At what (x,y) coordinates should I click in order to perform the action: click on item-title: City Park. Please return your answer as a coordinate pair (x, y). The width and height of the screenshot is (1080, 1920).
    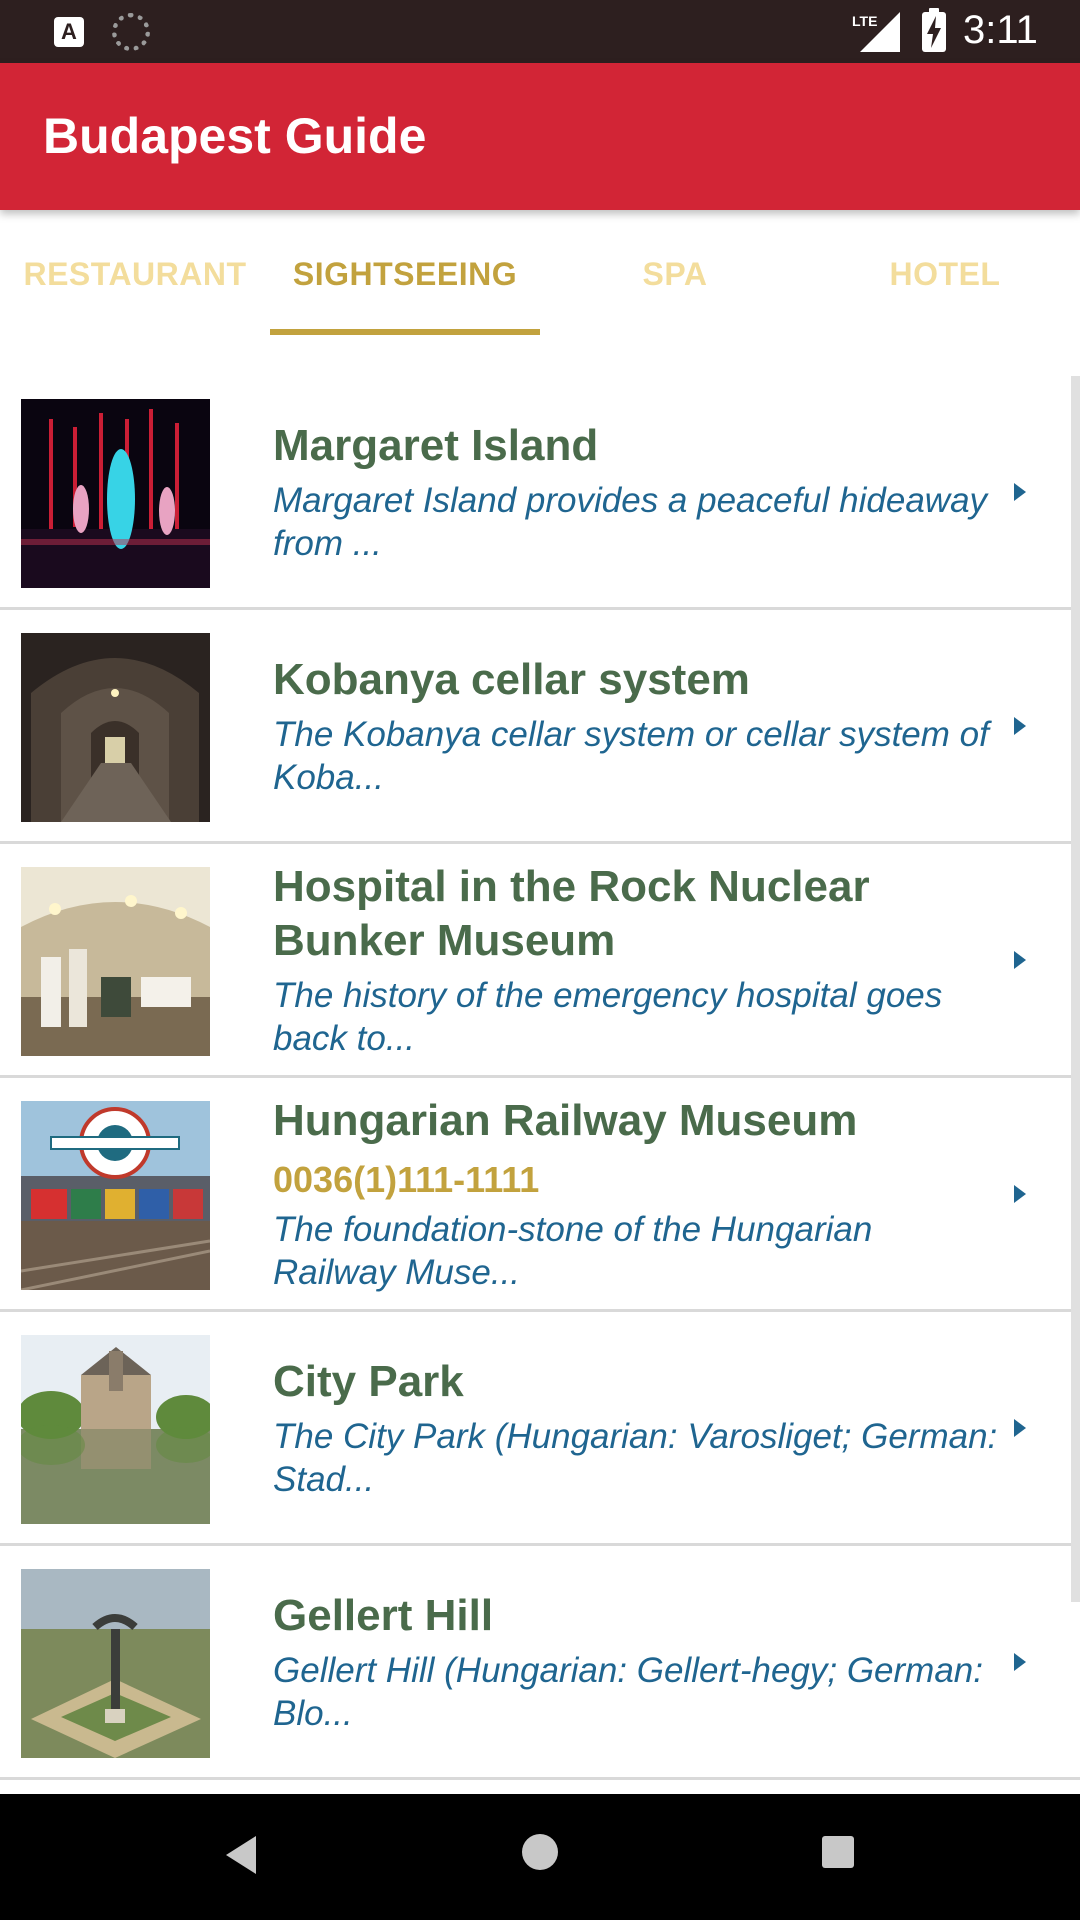
    Looking at the image, I should click on (368, 1381).